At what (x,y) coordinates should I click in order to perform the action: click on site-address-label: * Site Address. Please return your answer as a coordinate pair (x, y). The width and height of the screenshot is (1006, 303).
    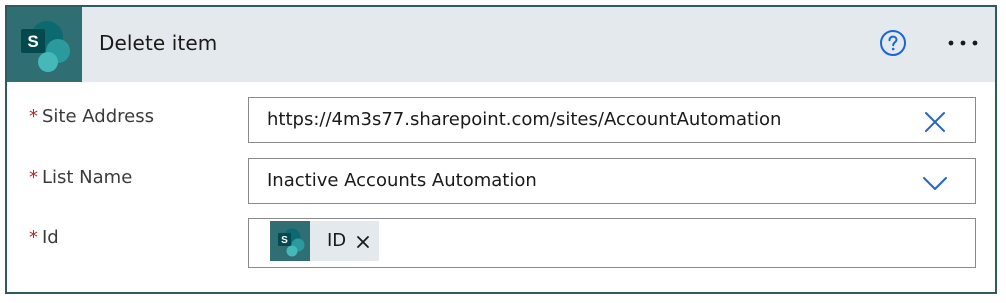
    Looking at the image, I should click on (91, 116).